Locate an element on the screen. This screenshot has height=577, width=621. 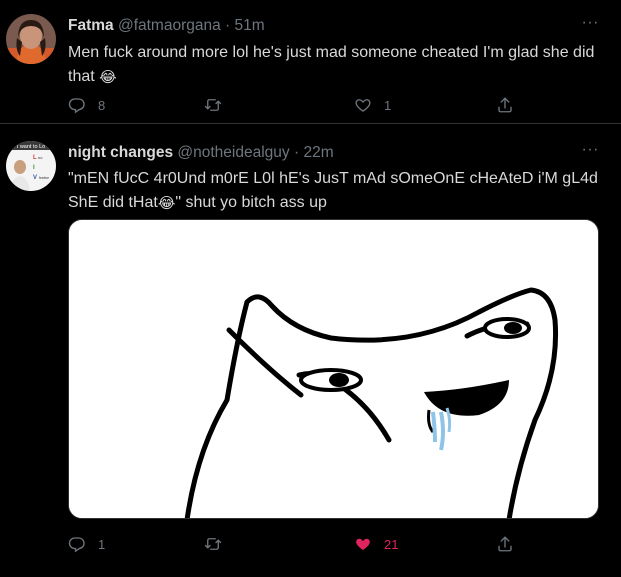
svg-text: V is located at coordinates (35, 178).